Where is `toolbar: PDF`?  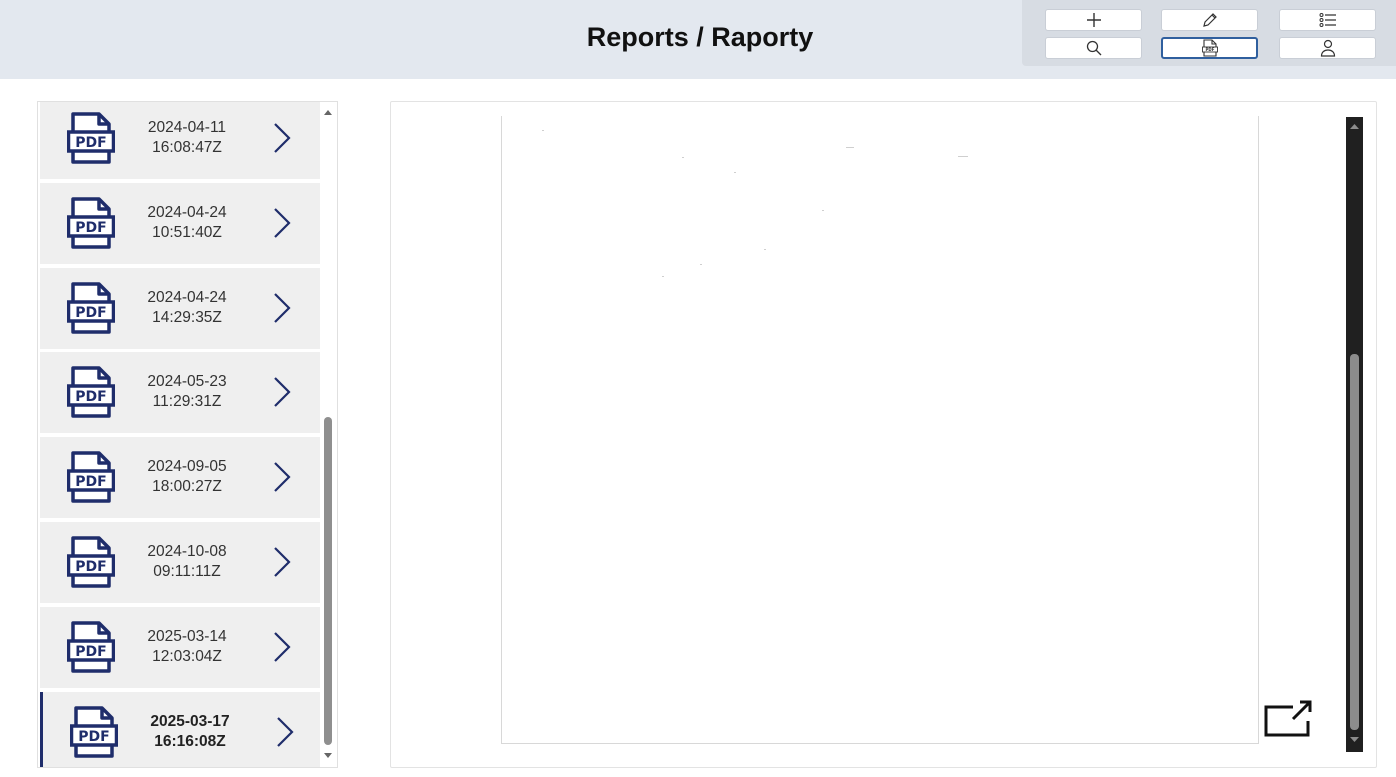
toolbar: PDF is located at coordinates (1209, 33).